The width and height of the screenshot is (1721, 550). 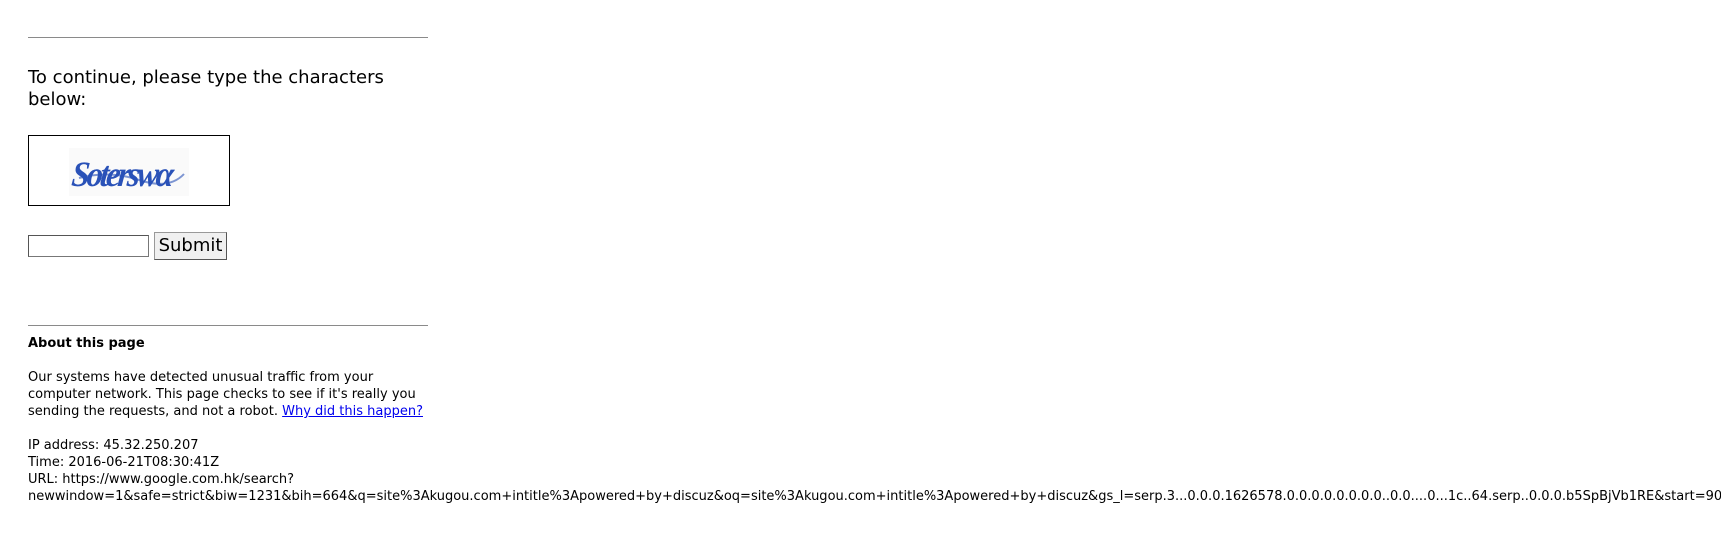 What do you see at coordinates (113, 445) in the screenshot?
I see `ip-address: IP address: 45.32.250.207` at bounding box center [113, 445].